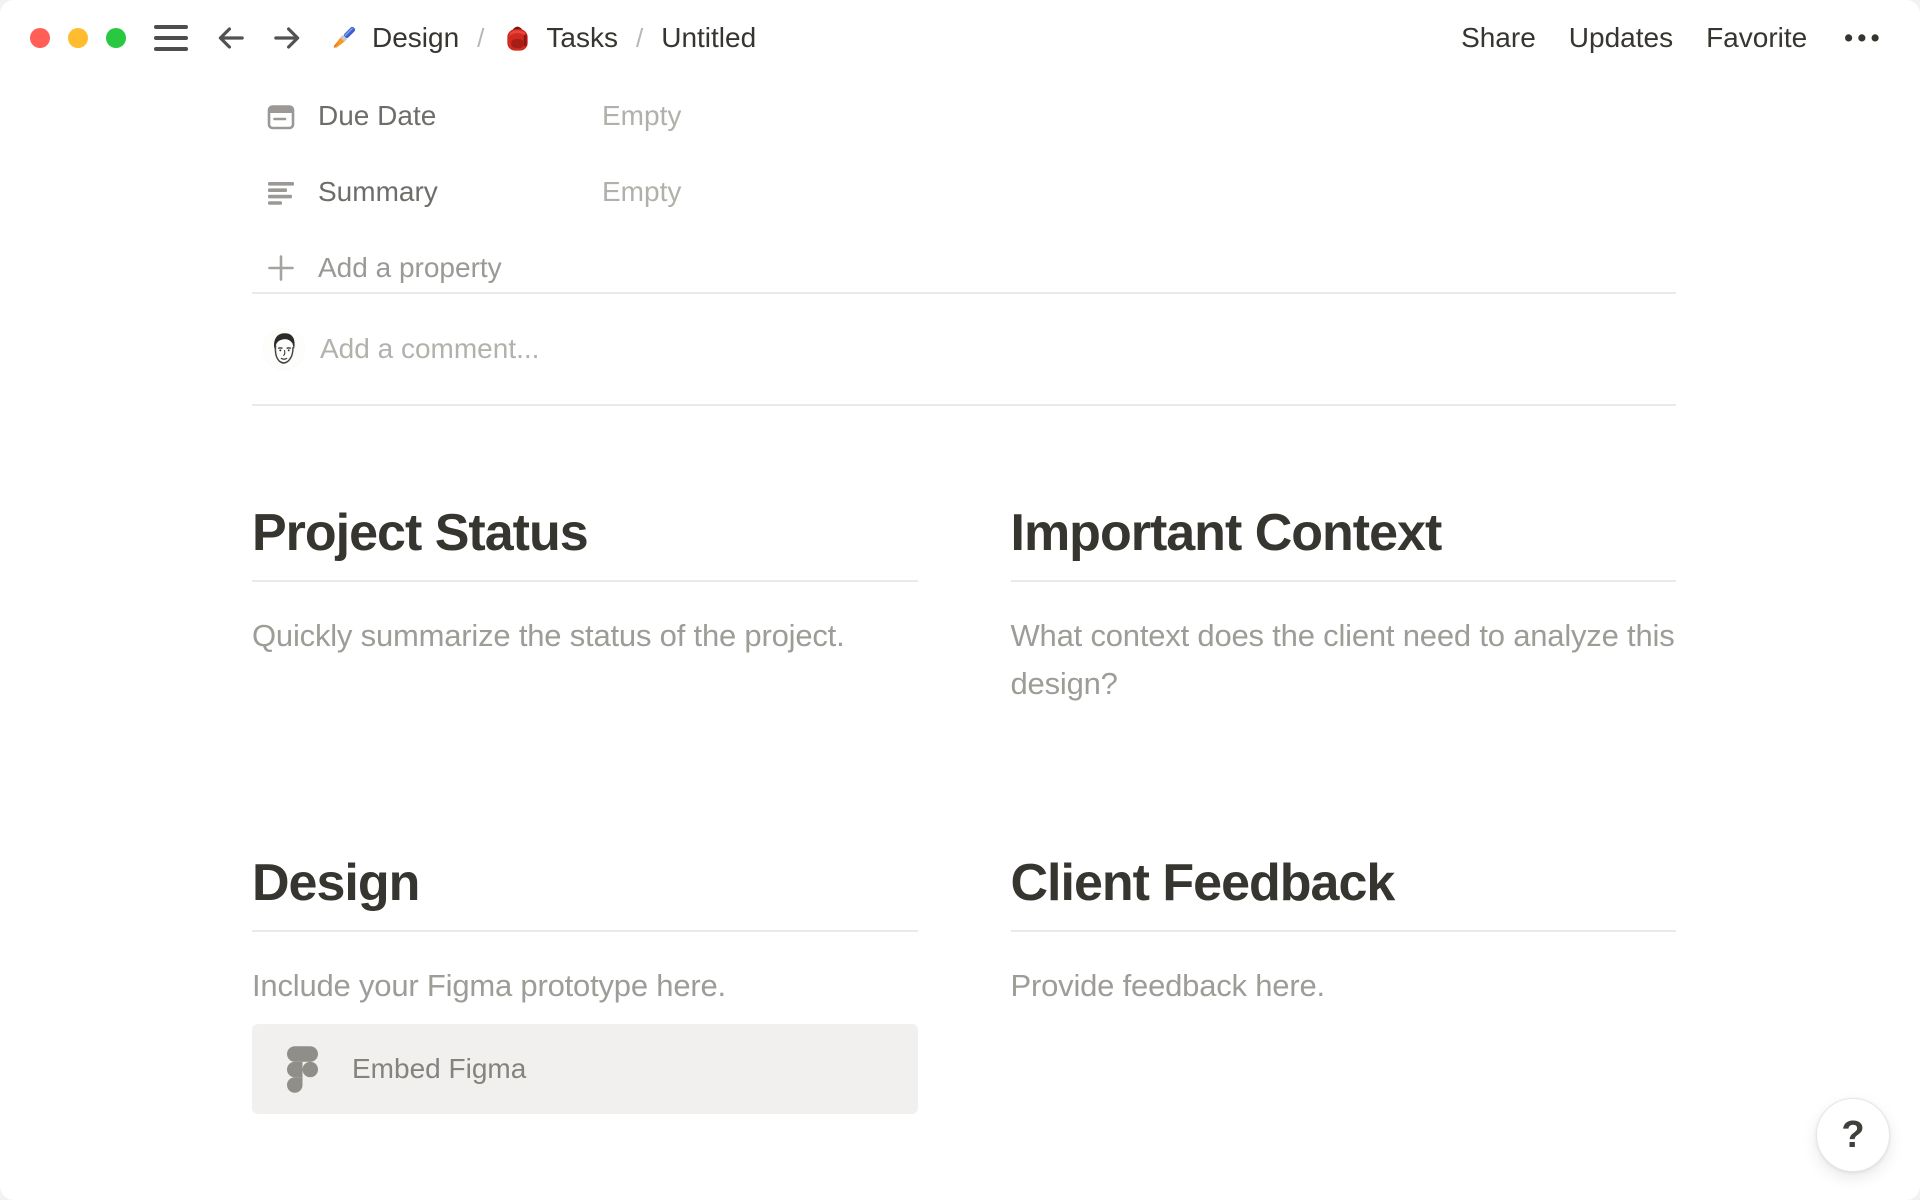 This screenshot has width=1920, height=1200. I want to click on paintbrush-icon, so click(343, 38).